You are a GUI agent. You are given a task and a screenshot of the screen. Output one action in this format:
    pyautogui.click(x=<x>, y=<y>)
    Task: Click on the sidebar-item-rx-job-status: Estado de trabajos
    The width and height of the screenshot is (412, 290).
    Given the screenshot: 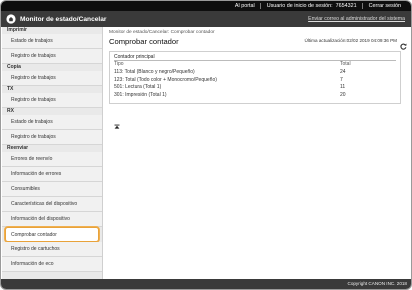 What is the action you would take?
    pyautogui.click(x=52, y=122)
    